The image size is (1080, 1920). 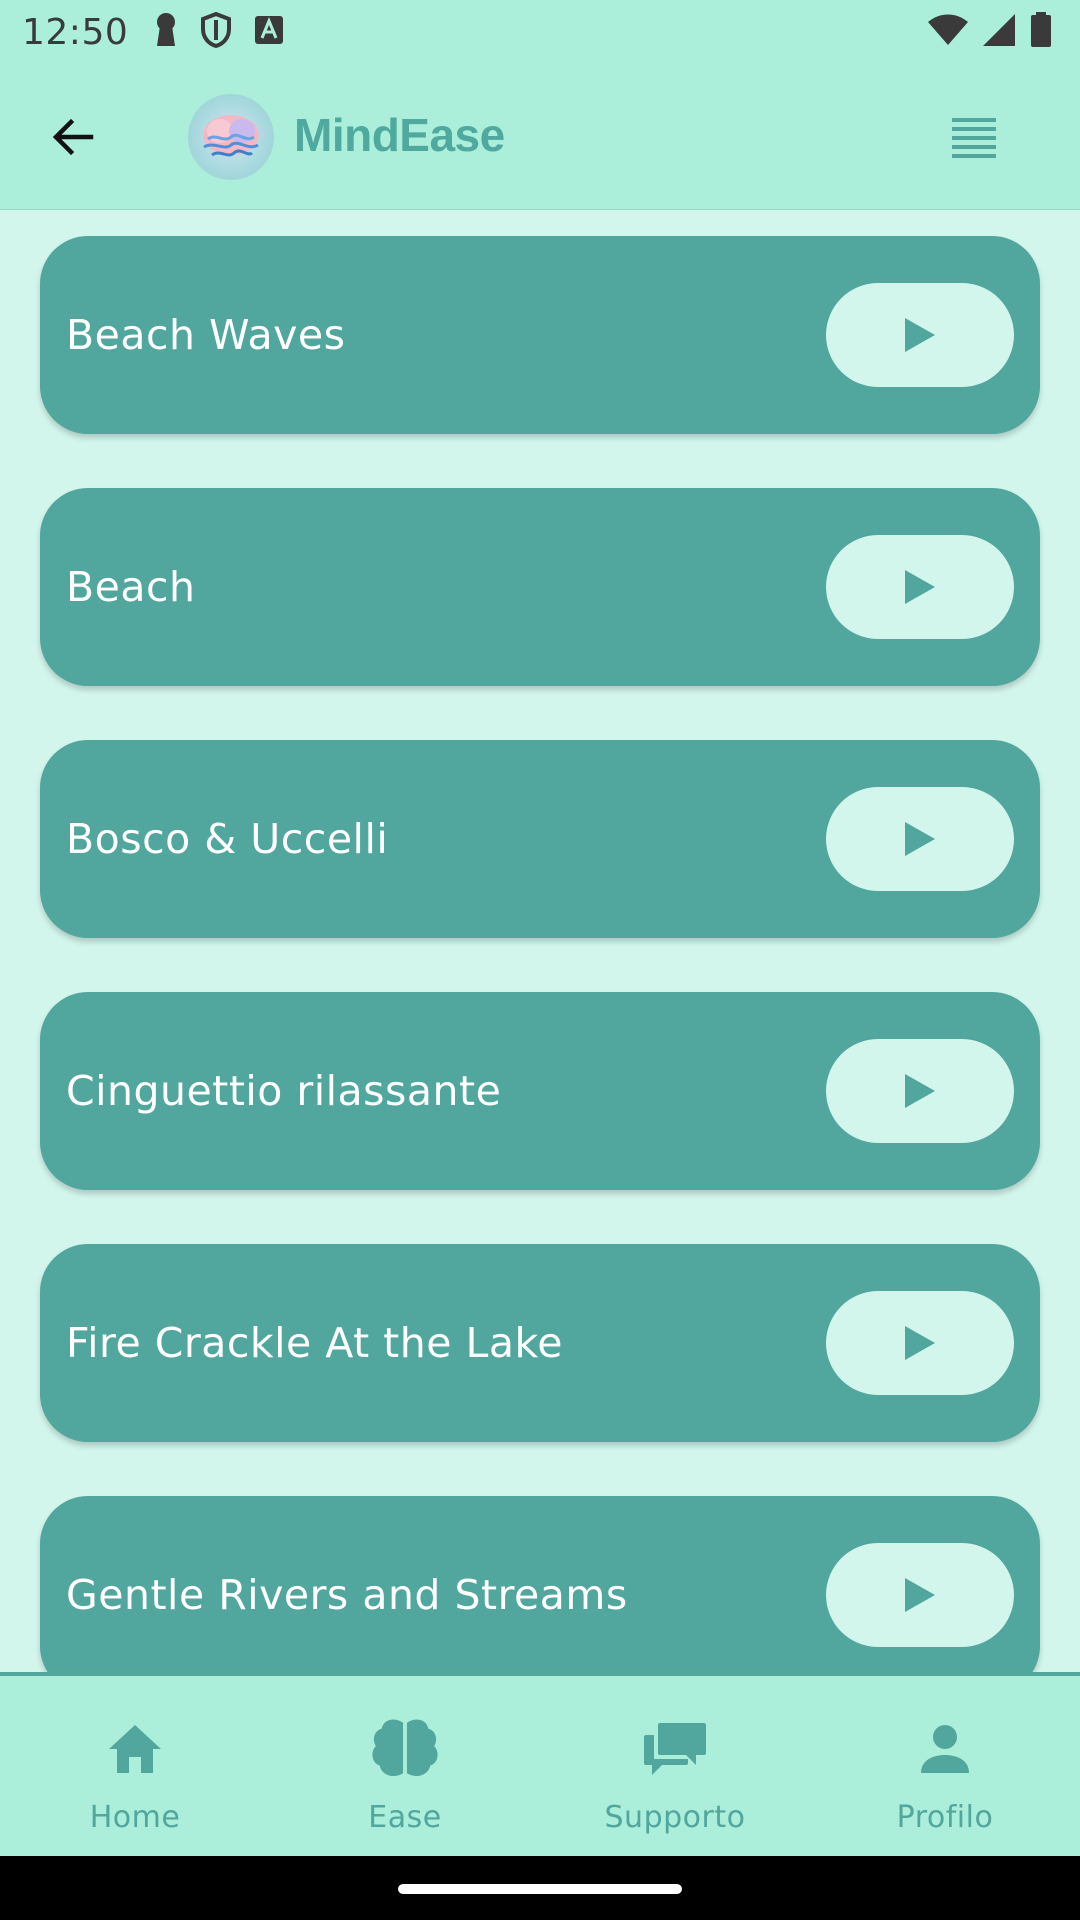 I want to click on nav-label-supporto: Supporto, so click(x=675, y=1817).